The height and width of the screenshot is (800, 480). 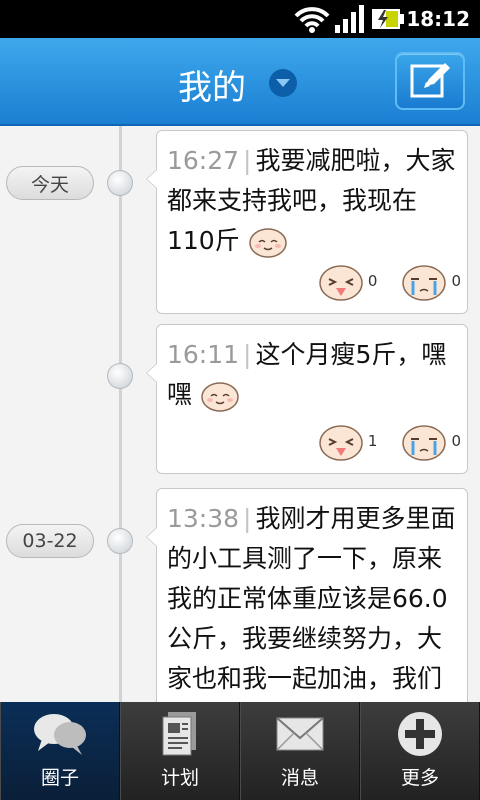 What do you see at coordinates (283, 83) in the screenshot?
I see `chevron-down-icon` at bounding box center [283, 83].